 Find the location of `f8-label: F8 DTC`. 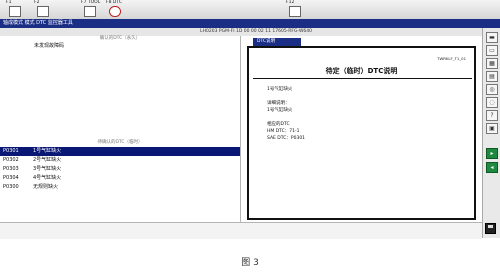

f8-label: F8 DTC is located at coordinates (114, 2).